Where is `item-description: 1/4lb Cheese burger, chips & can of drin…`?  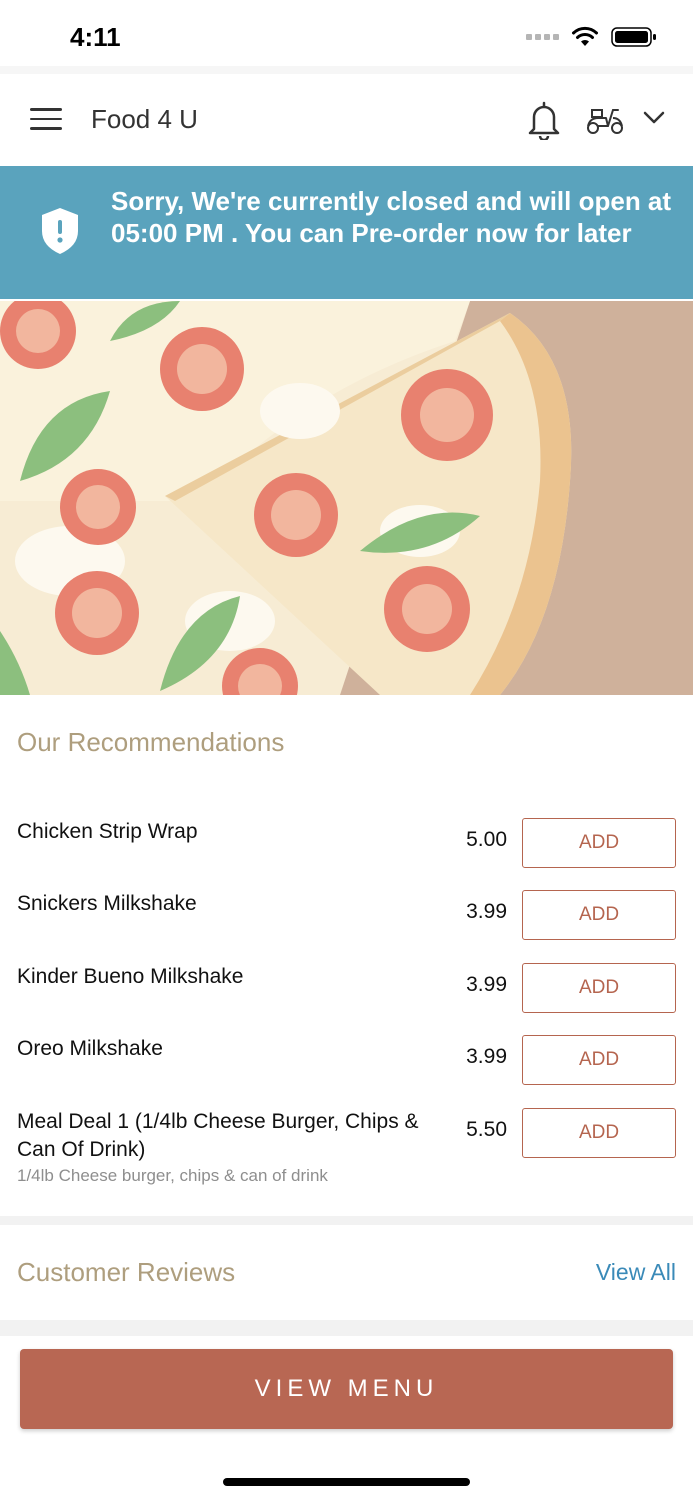 item-description: 1/4lb Cheese burger, chips & can of drin… is located at coordinates (172, 1175).